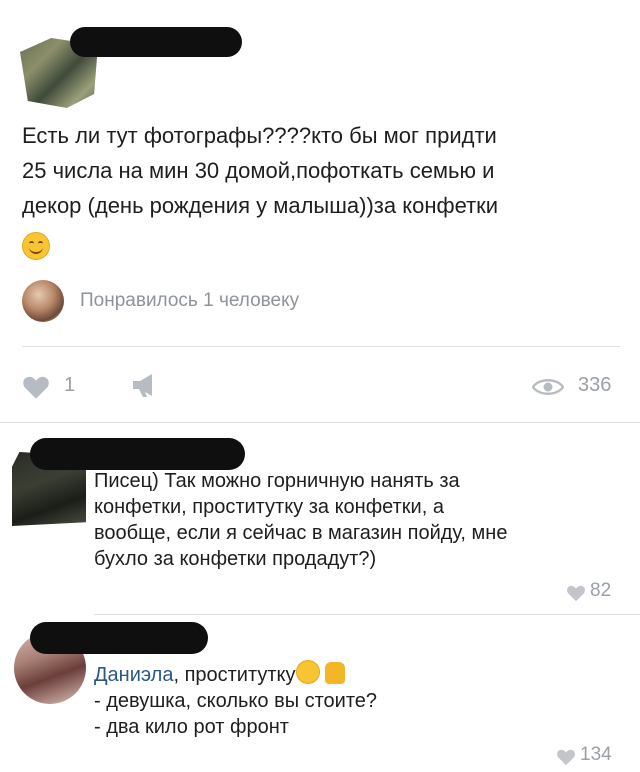 The image size is (640, 772). I want to click on like-button: 1, so click(57, 387).